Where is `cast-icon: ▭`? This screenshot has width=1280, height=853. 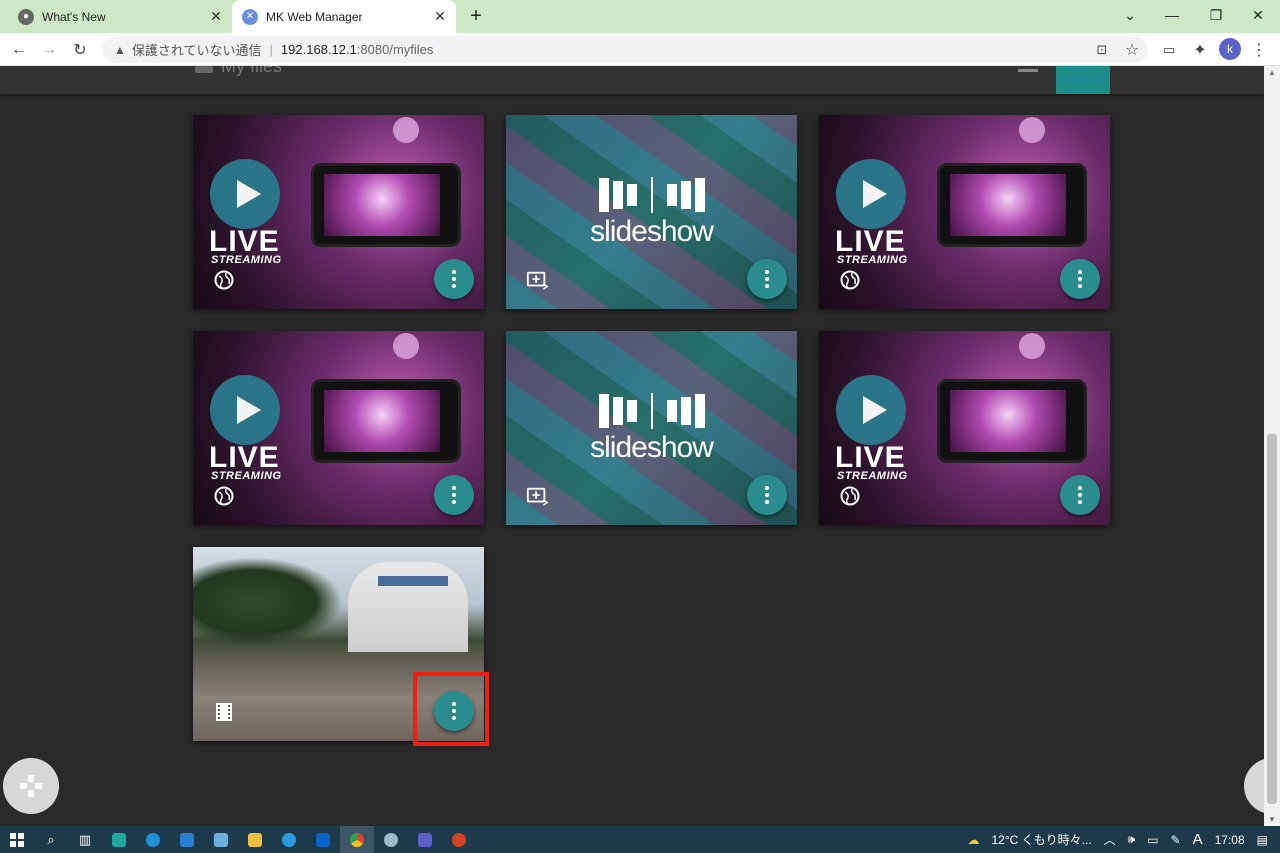 cast-icon: ▭ is located at coordinates (1169, 50).